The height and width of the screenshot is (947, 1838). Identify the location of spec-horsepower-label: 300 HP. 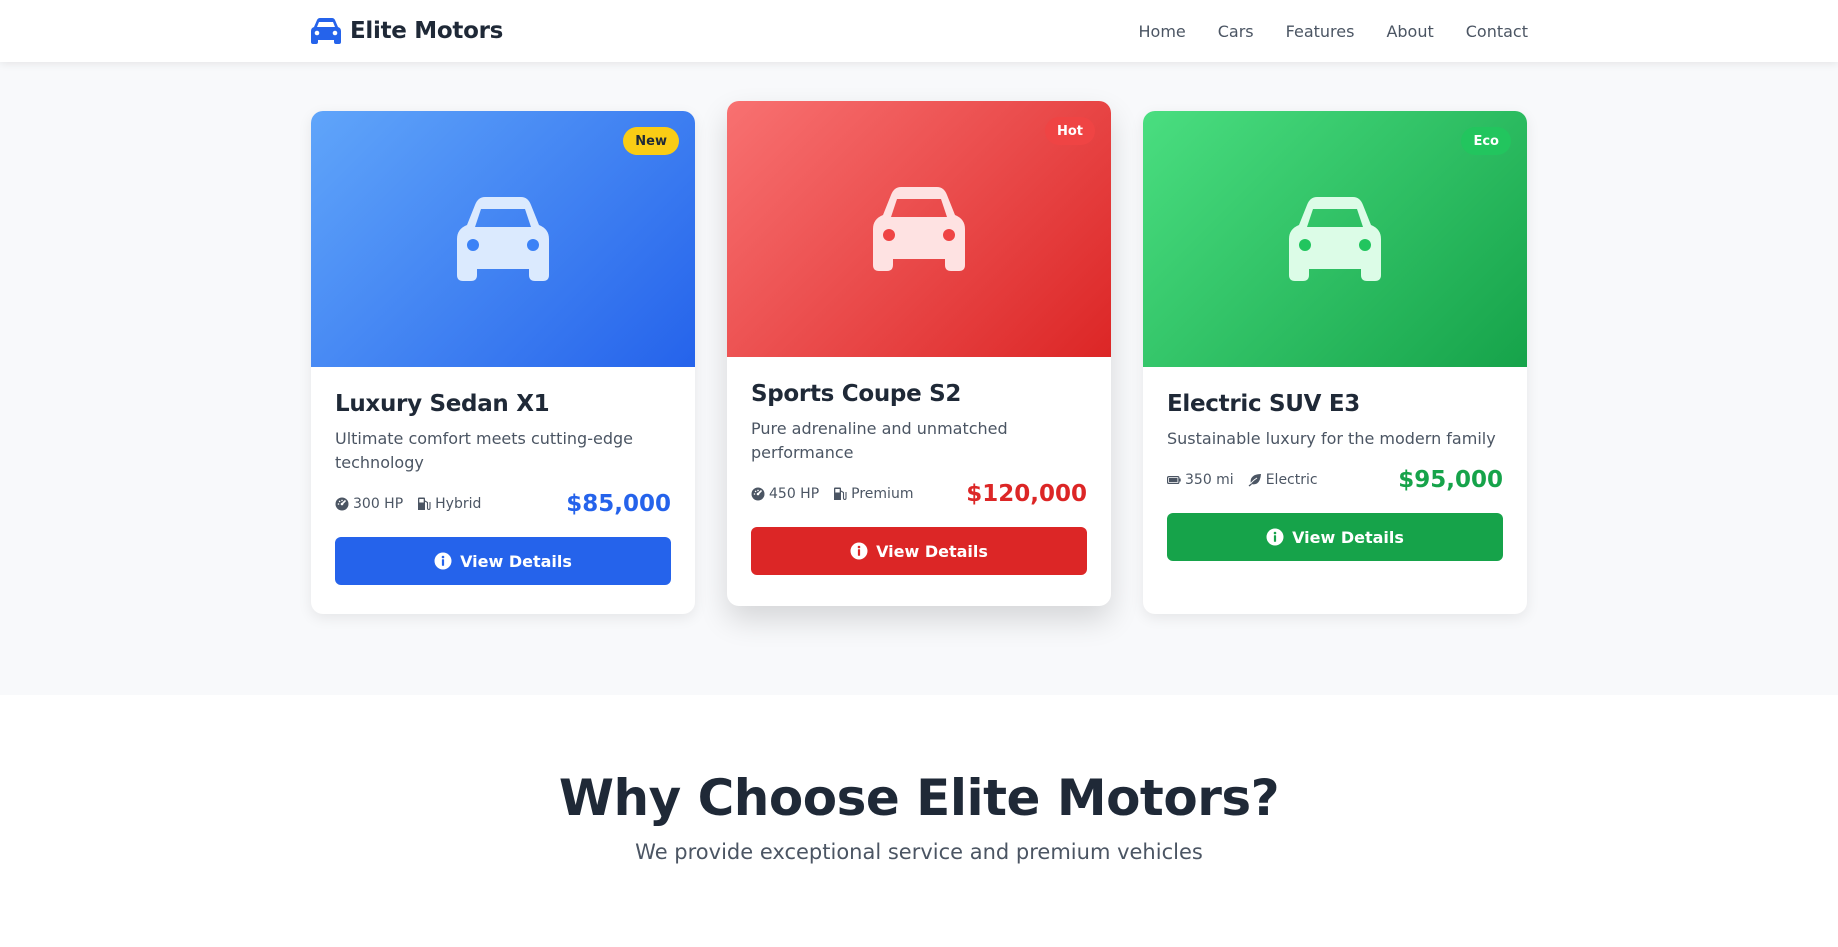
(378, 504).